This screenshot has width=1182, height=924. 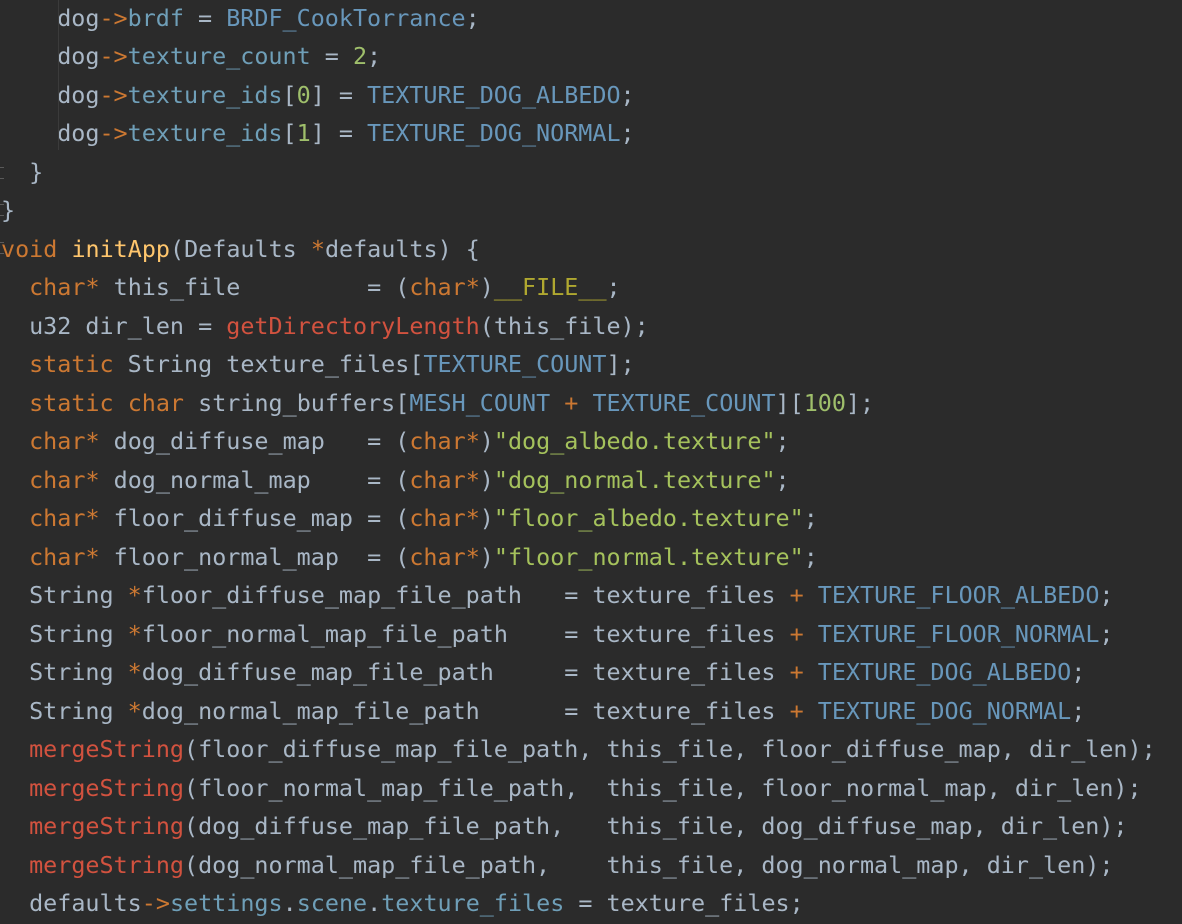 What do you see at coordinates (303, 94) in the screenshot?
I see `code-token: 0` at bounding box center [303, 94].